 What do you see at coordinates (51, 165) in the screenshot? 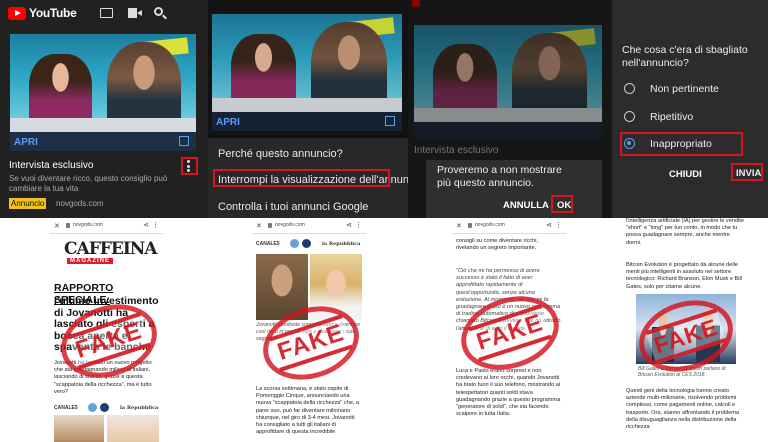
I see `ad-title: Intervista esclusivo` at bounding box center [51, 165].